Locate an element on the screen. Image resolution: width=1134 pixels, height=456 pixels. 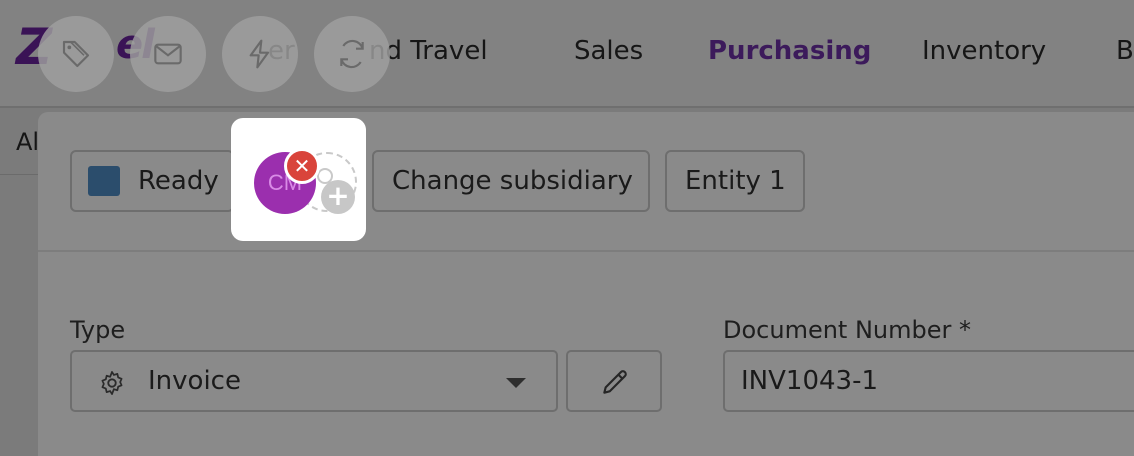
change-subsidiary-label: Change subsidiary is located at coordinates (512, 181).